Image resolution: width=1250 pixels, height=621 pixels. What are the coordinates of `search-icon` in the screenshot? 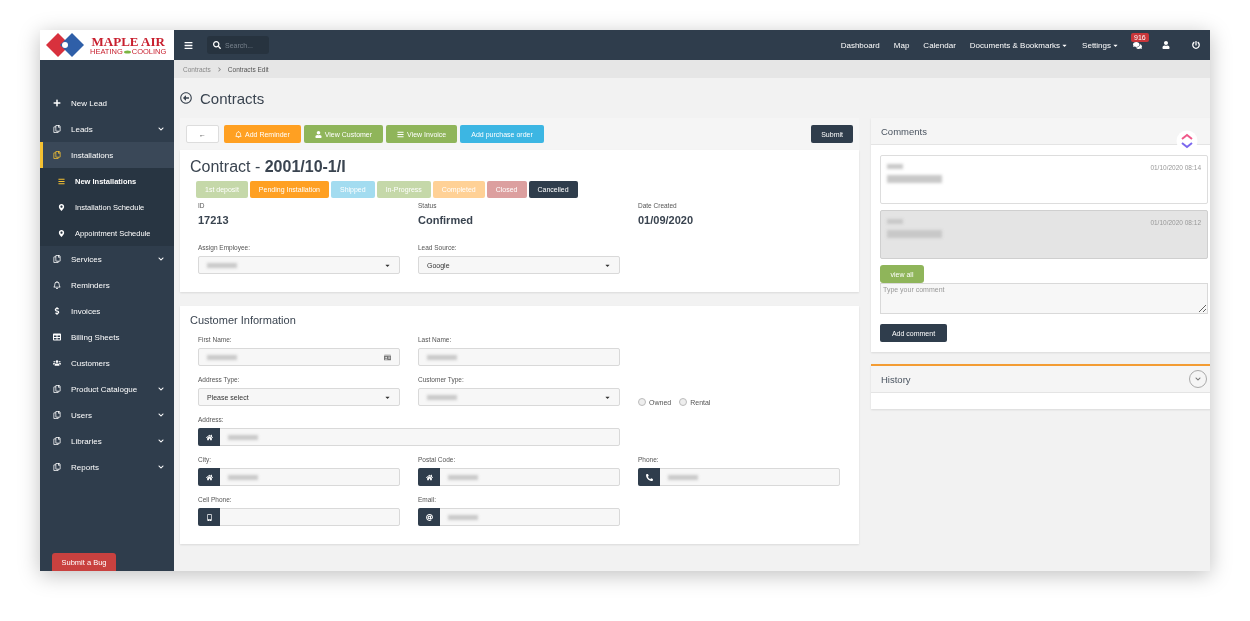 It's located at (217, 45).